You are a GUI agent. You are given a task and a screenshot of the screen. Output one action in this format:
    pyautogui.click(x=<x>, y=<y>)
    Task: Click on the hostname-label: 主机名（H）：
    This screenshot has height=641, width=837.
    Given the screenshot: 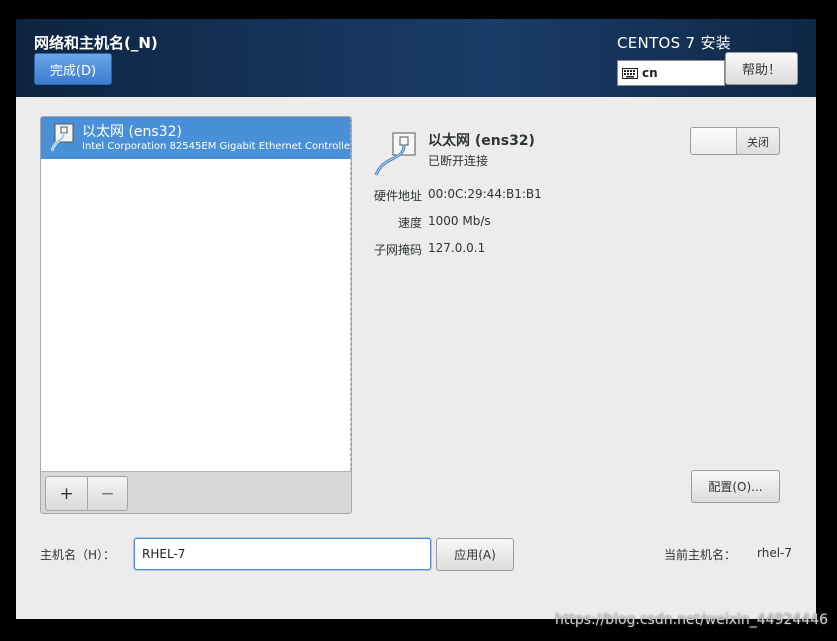 What is the action you would take?
    pyautogui.click(x=78, y=555)
    